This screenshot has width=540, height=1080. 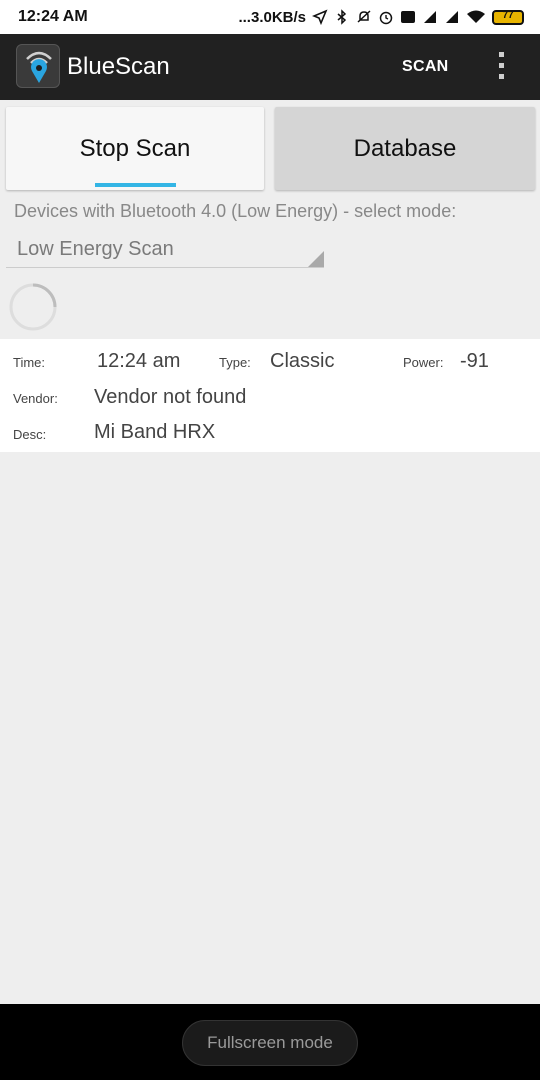 I want to click on scan-mode-select: Low Energy Scan, so click(x=165, y=248).